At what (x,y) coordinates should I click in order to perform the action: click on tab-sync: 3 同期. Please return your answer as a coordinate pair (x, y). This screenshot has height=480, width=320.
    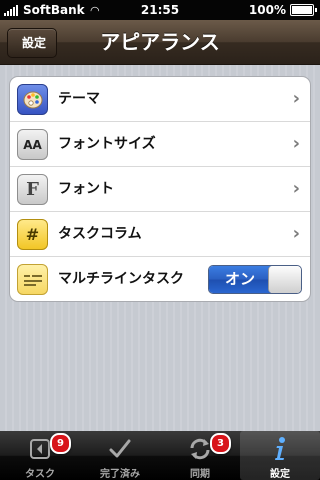
    Looking at the image, I should click on (200, 455).